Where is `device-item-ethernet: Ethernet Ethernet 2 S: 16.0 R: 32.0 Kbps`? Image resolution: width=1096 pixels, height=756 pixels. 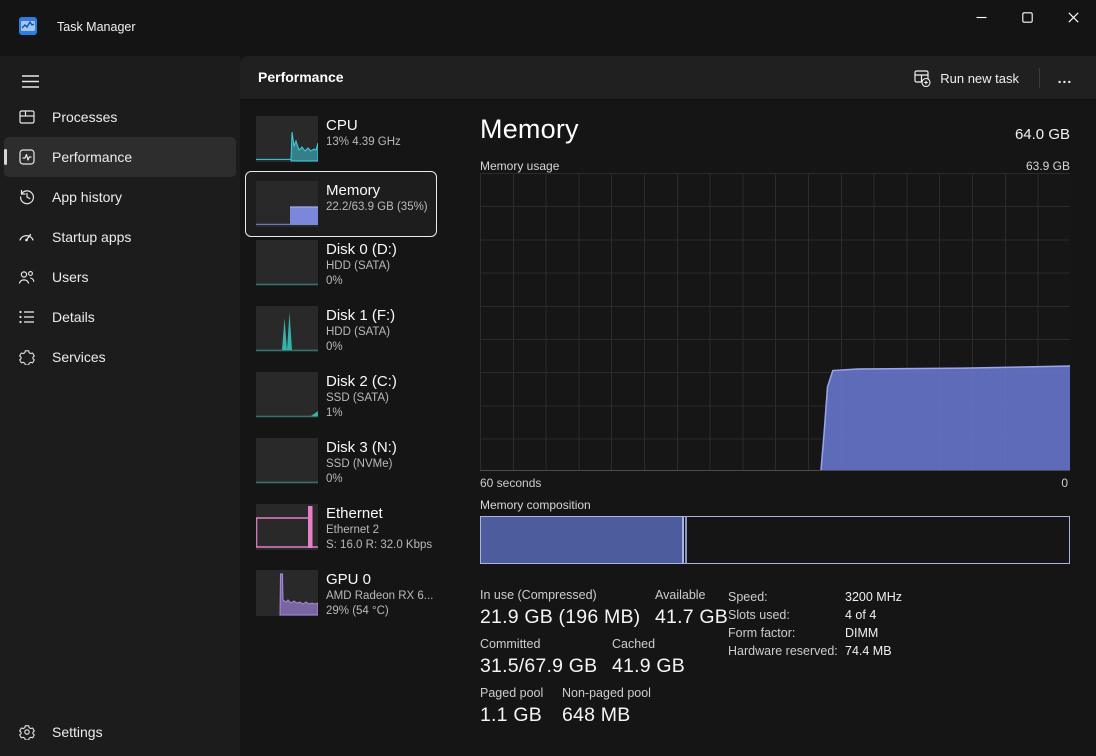 device-item-ethernet: Ethernet Ethernet 2 S: 16.0 R: 32.0 Kbps is located at coordinates (344, 528).